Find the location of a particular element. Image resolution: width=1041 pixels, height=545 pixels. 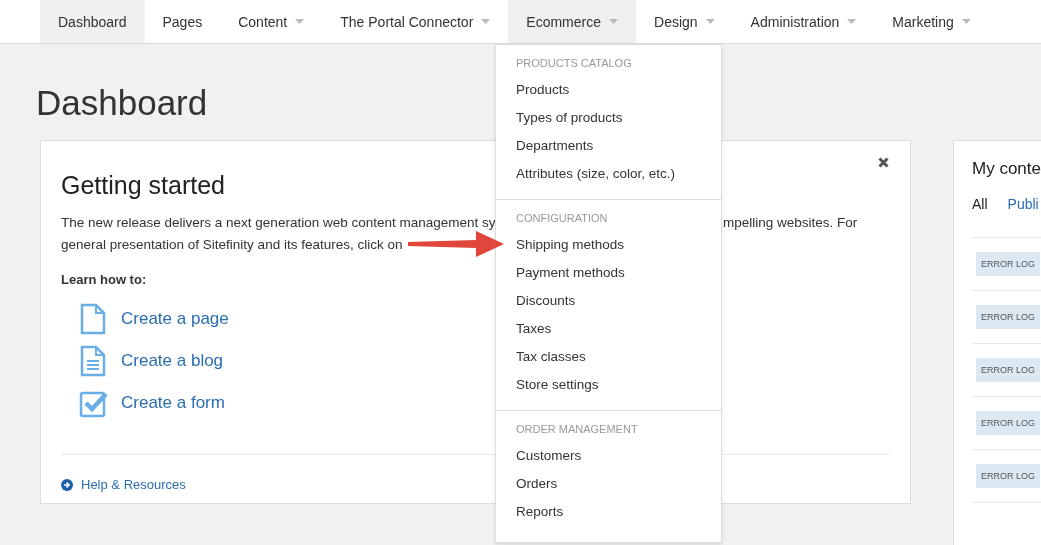

menu-section-header: CONFIGURATION is located at coordinates (562, 218).